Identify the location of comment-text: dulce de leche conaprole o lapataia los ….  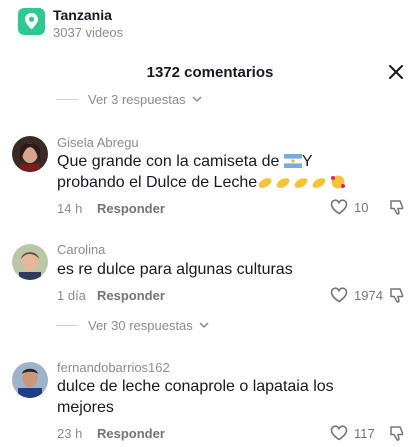
(207, 397).